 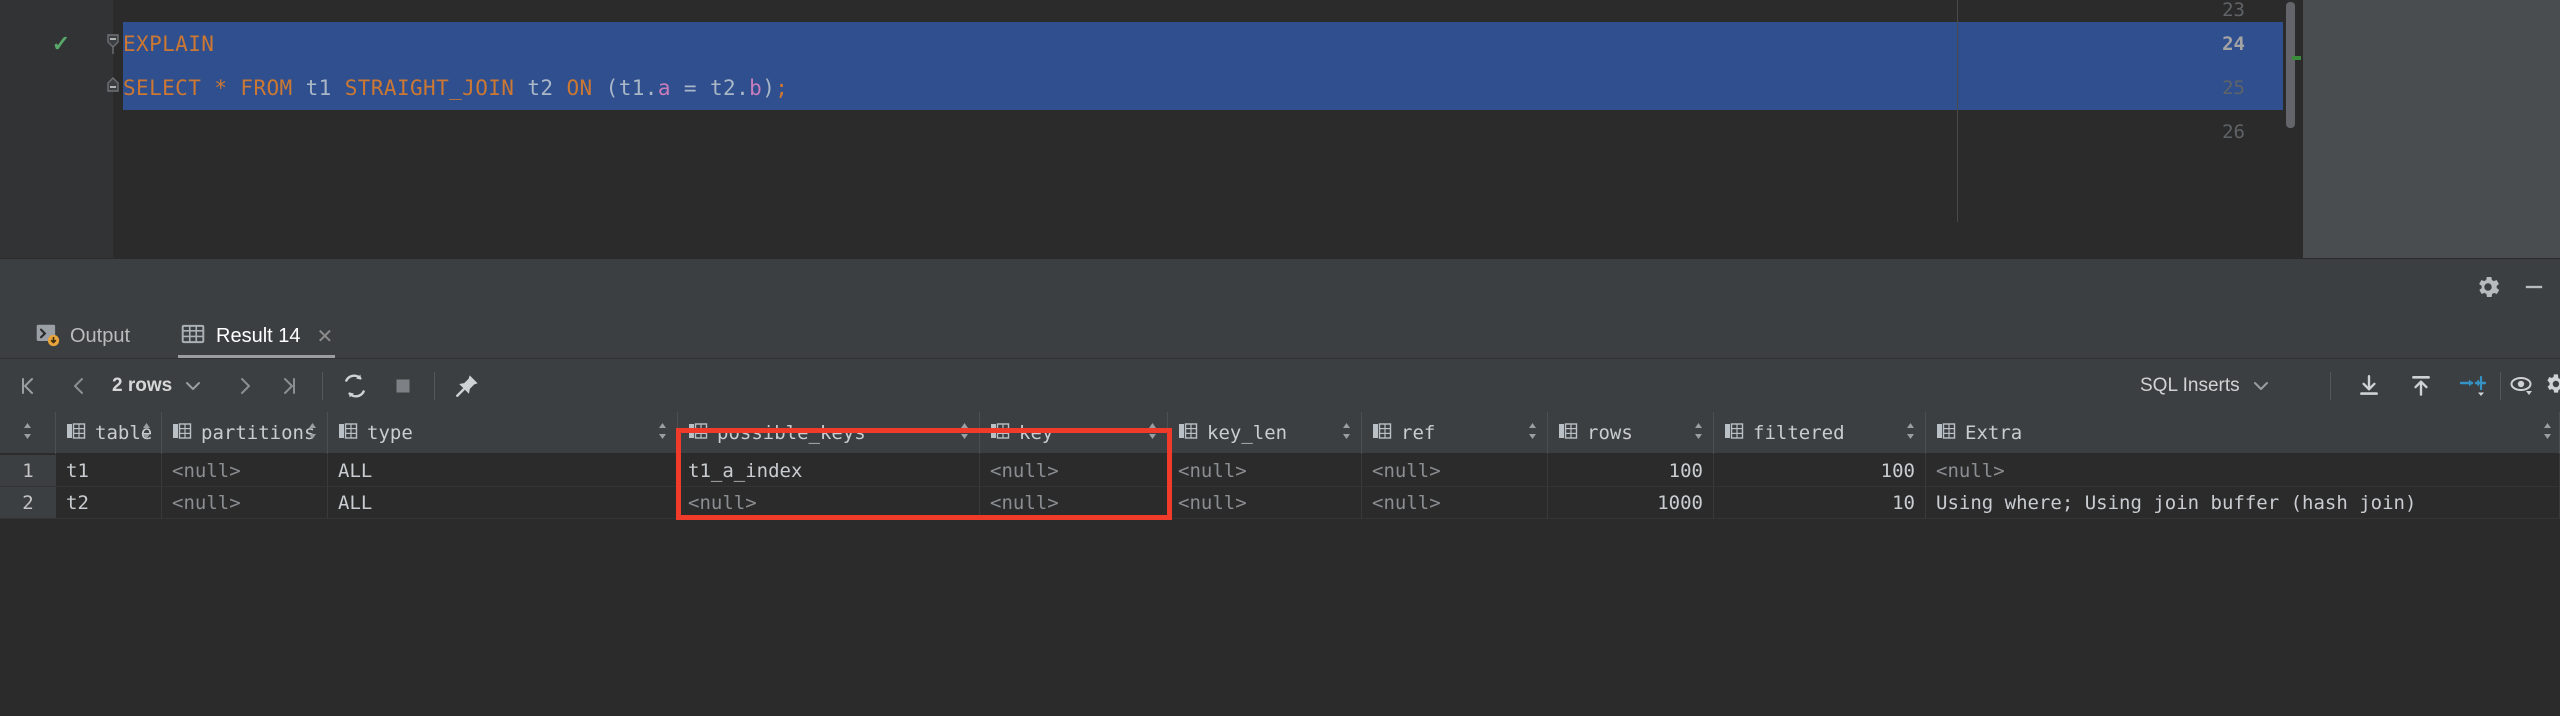 What do you see at coordinates (258, 433) in the screenshot?
I see `column-header-label: partitions` at bounding box center [258, 433].